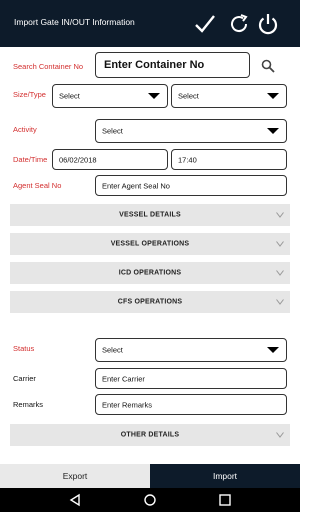  What do you see at coordinates (78, 159) in the screenshot?
I see `date-value: 06/02/2018` at bounding box center [78, 159].